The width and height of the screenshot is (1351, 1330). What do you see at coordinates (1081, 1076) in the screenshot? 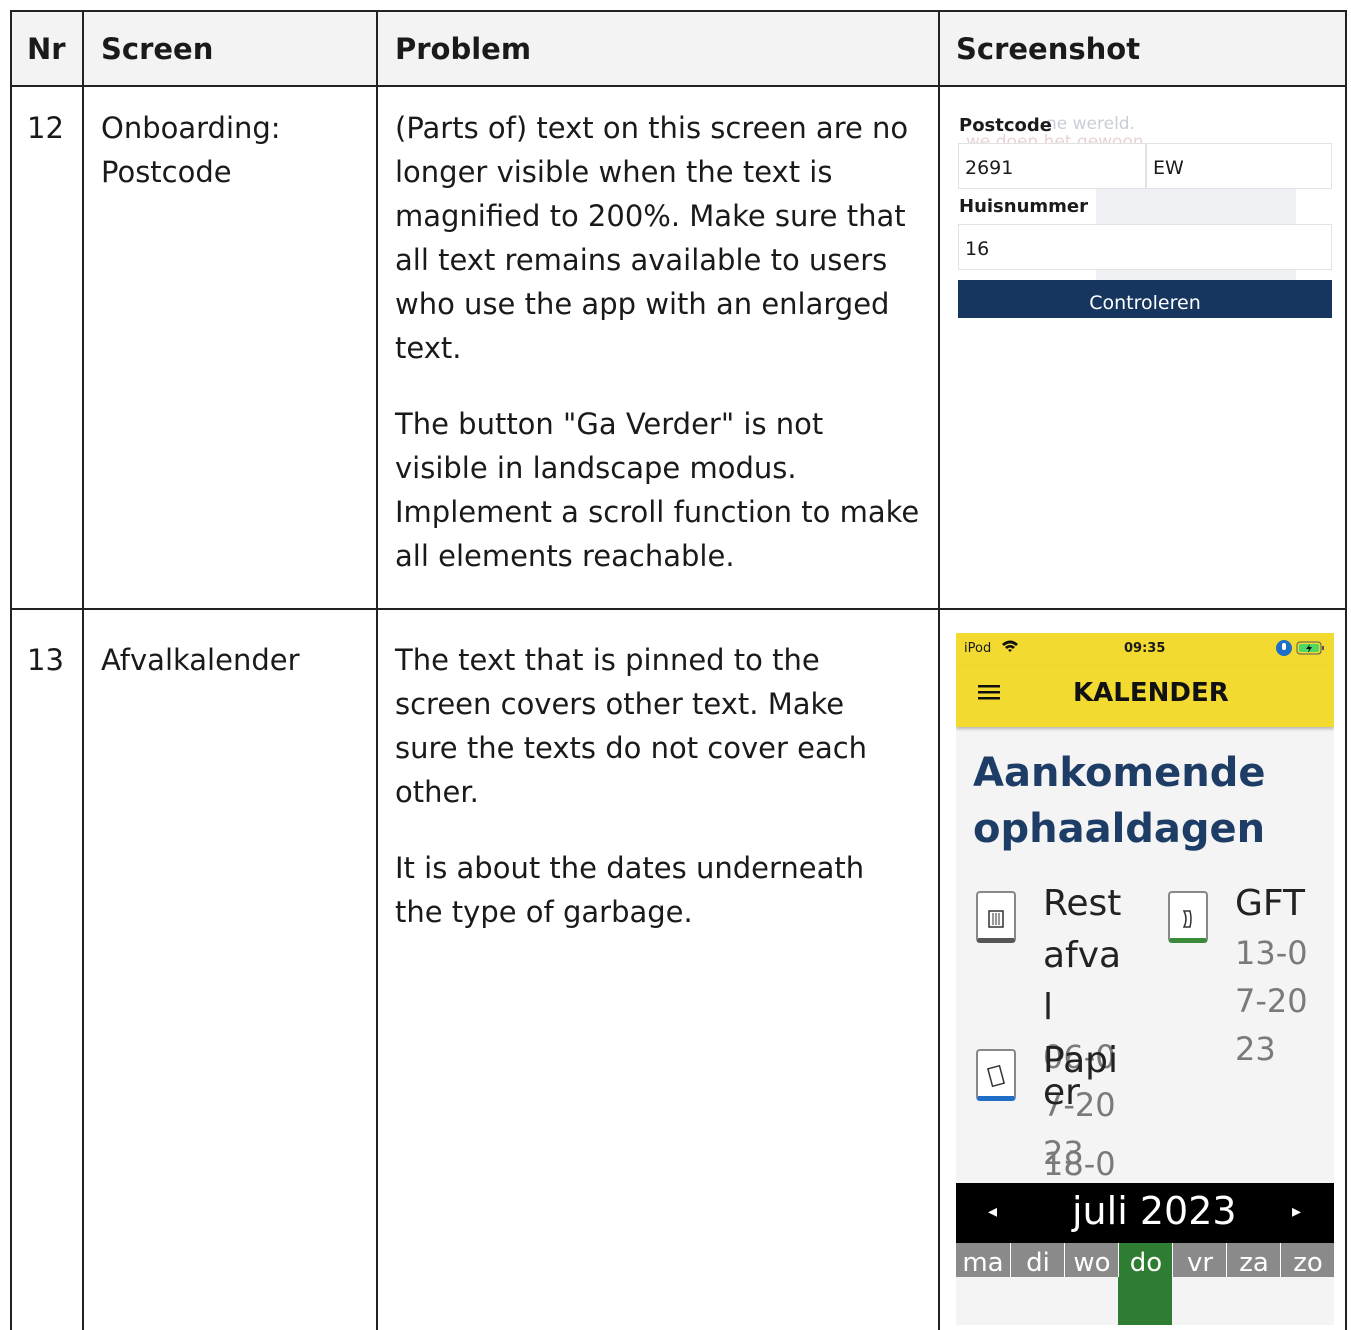
I see `papier-name: Papi er` at bounding box center [1081, 1076].